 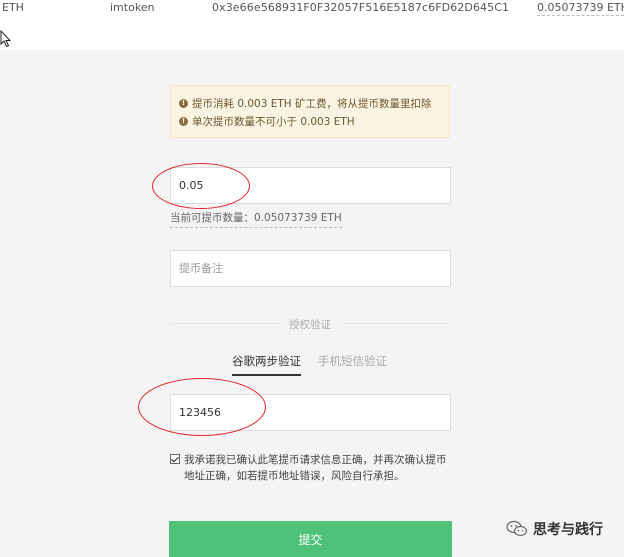 I want to click on notice-line: ! 提币消耗 0.003 ETH 矿工费，将从提币数量里扣除, so click(x=310, y=103).